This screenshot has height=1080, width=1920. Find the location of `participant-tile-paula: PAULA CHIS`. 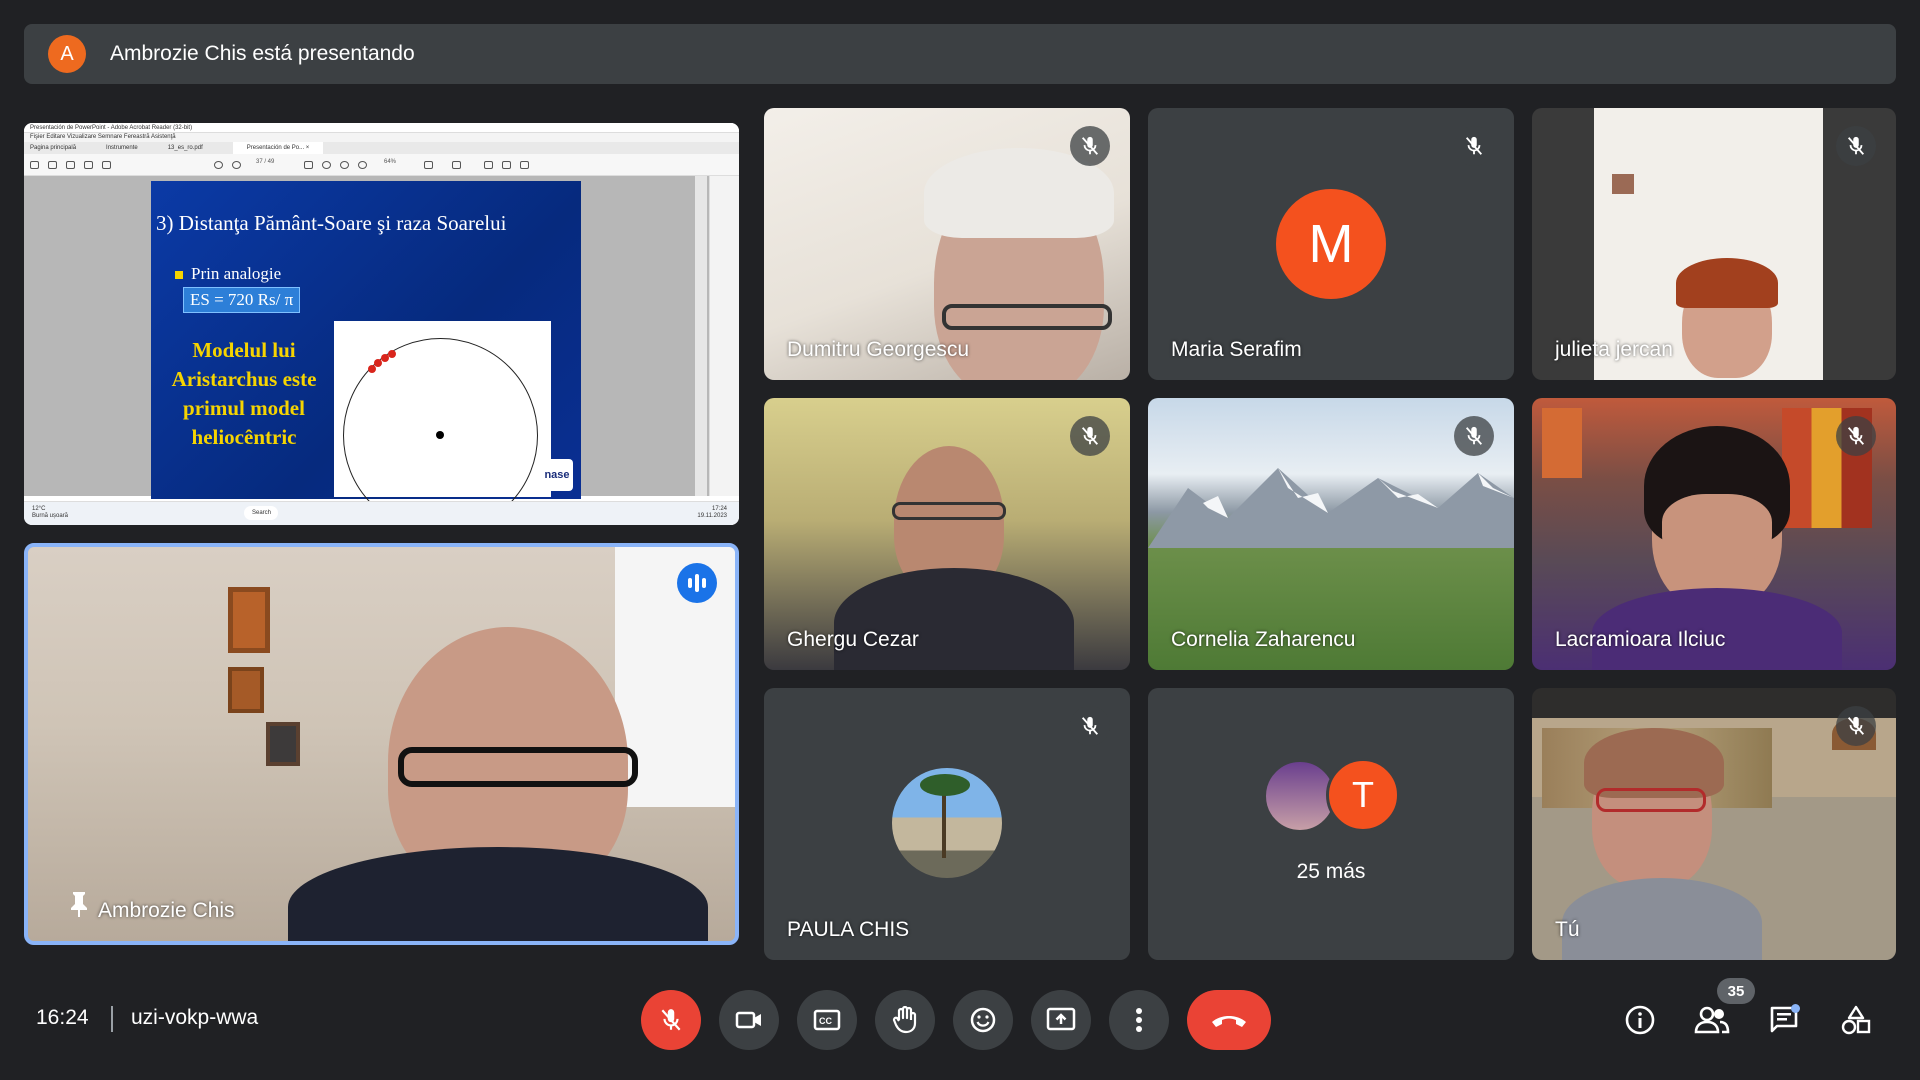

participant-tile-paula: PAULA CHIS is located at coordinates (947, 824).